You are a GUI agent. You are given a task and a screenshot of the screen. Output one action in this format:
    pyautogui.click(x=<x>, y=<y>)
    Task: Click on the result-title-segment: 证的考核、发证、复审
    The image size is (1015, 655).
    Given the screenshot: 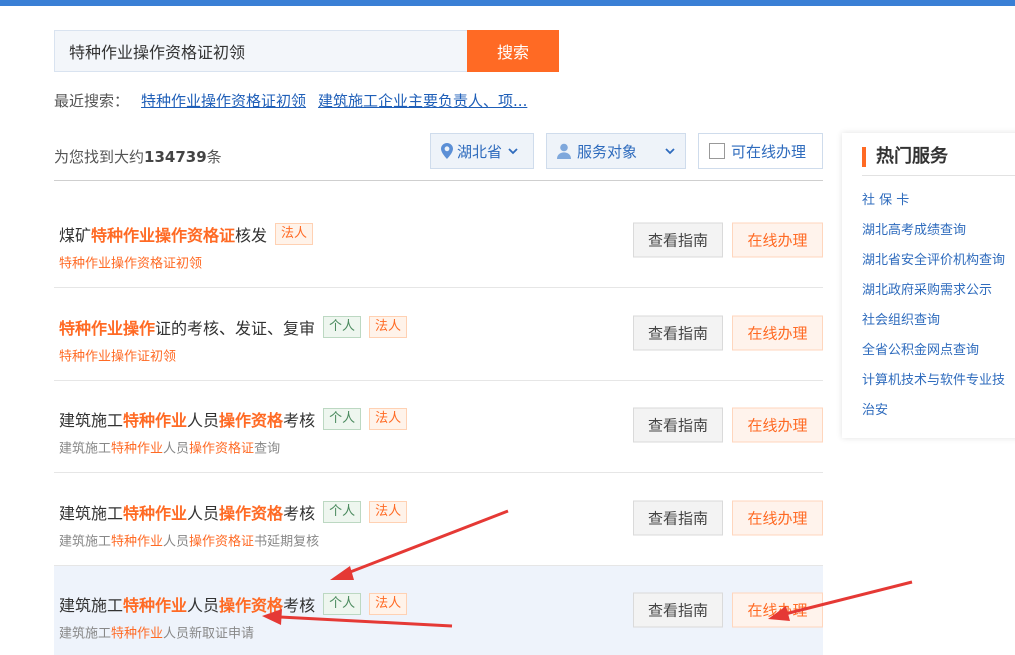 What is the action you would take?
    pyautogui.click(x=235, y=328)
    